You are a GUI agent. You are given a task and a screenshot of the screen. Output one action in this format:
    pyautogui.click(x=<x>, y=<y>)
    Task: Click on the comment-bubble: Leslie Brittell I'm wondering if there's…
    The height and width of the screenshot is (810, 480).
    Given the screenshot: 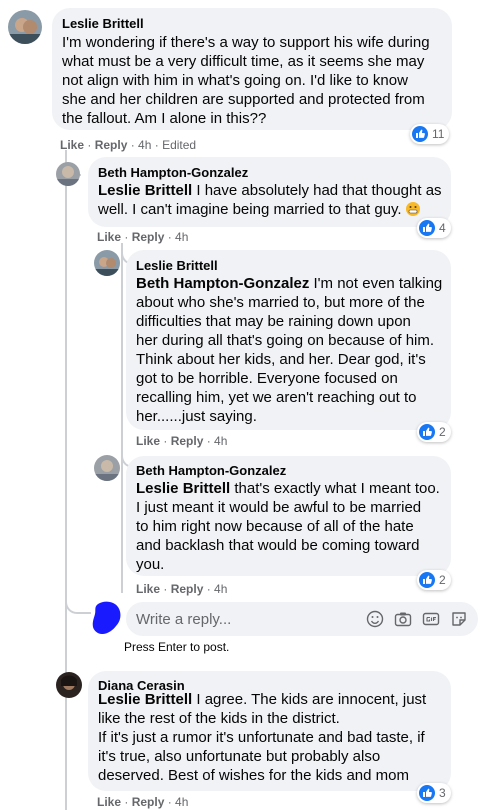 What is the action you would take?
    pyautogui.click(x=252, y=69)
    